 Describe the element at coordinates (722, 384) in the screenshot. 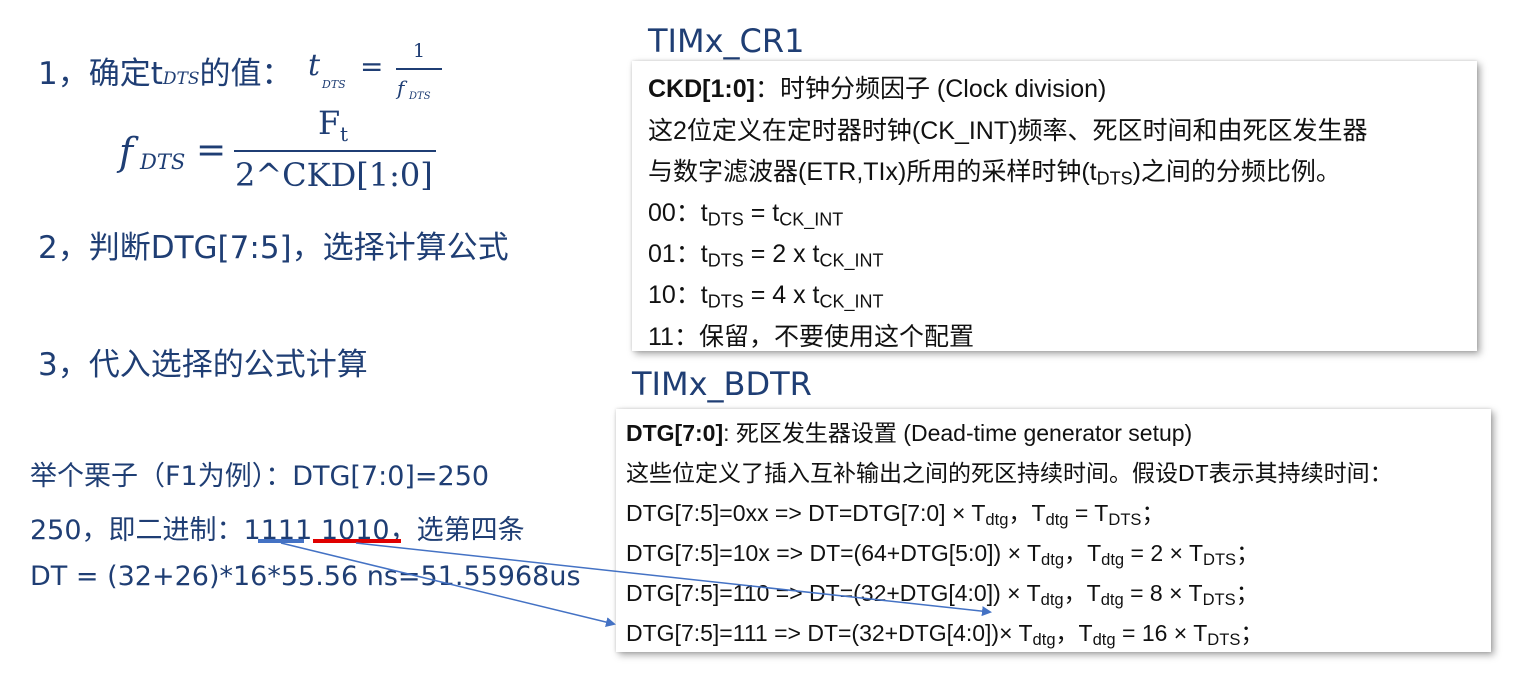

I see `bdtr-title: TIMx_BDTR` at that location.